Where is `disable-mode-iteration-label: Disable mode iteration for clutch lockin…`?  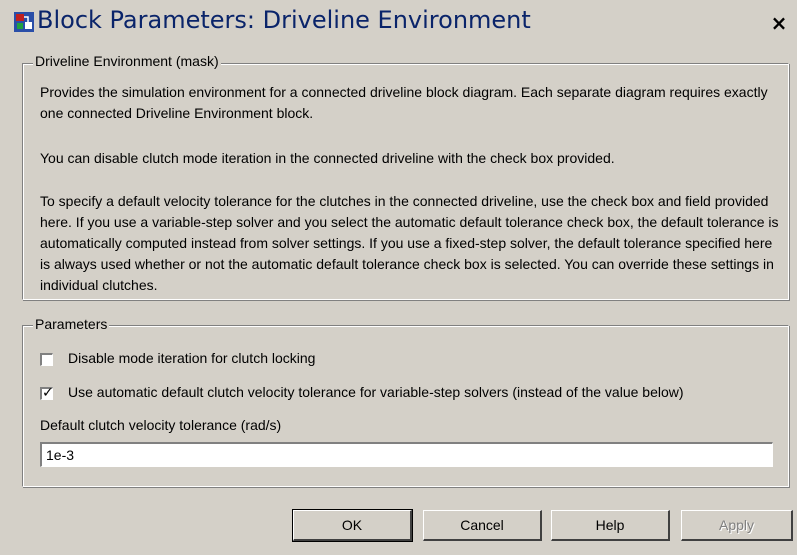 disable-mode-iteration-label: Disable mode iteration for clutch lockin… is located at coordinates (191, 358).